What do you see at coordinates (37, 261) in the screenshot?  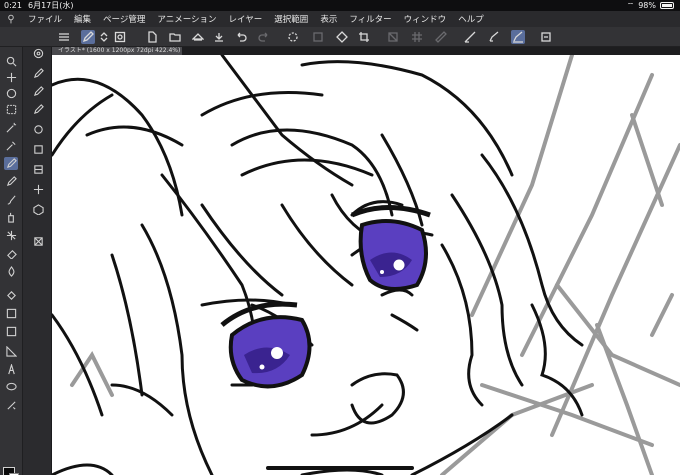 I see `subtool-palette` at bounding box center [37, 261].